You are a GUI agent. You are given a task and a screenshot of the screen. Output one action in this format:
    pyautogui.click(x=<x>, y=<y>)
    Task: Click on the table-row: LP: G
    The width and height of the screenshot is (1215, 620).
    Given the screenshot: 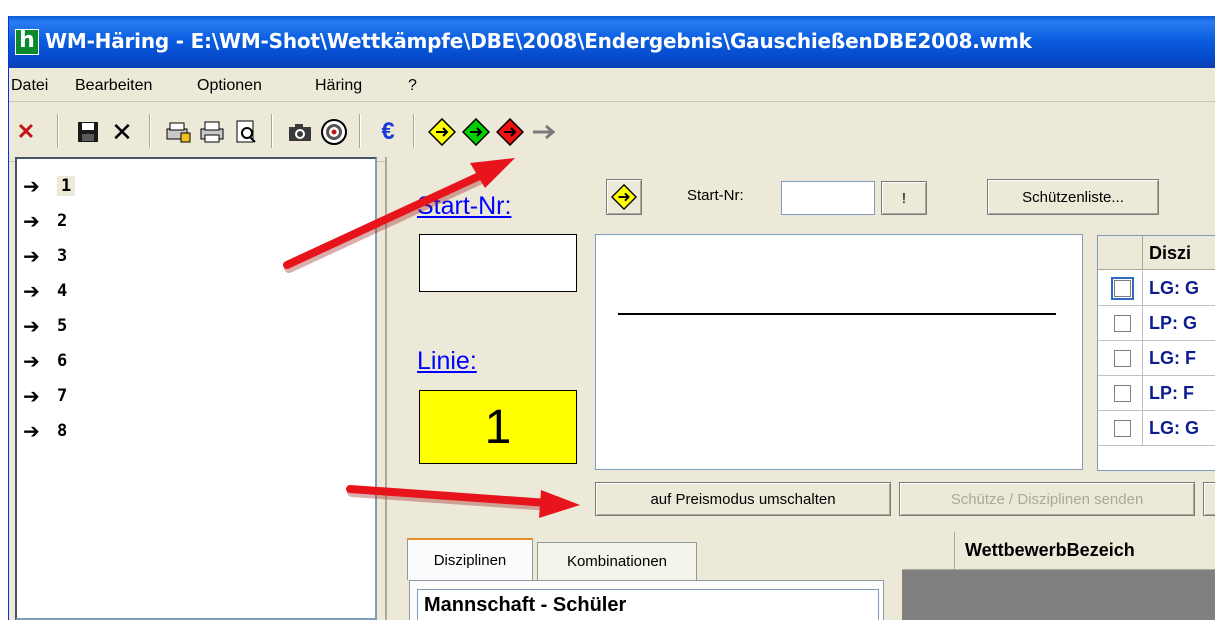 What is the action you would take?
    pyautogui.click(x=1156, y=323)
    